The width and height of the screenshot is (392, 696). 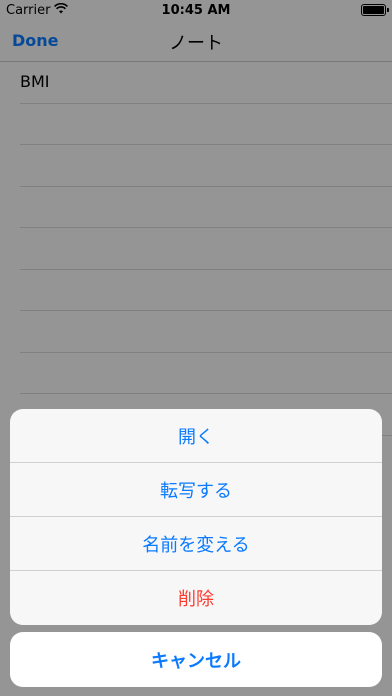 I want to click on delete-button: 削除, so click(x=196, y=598).